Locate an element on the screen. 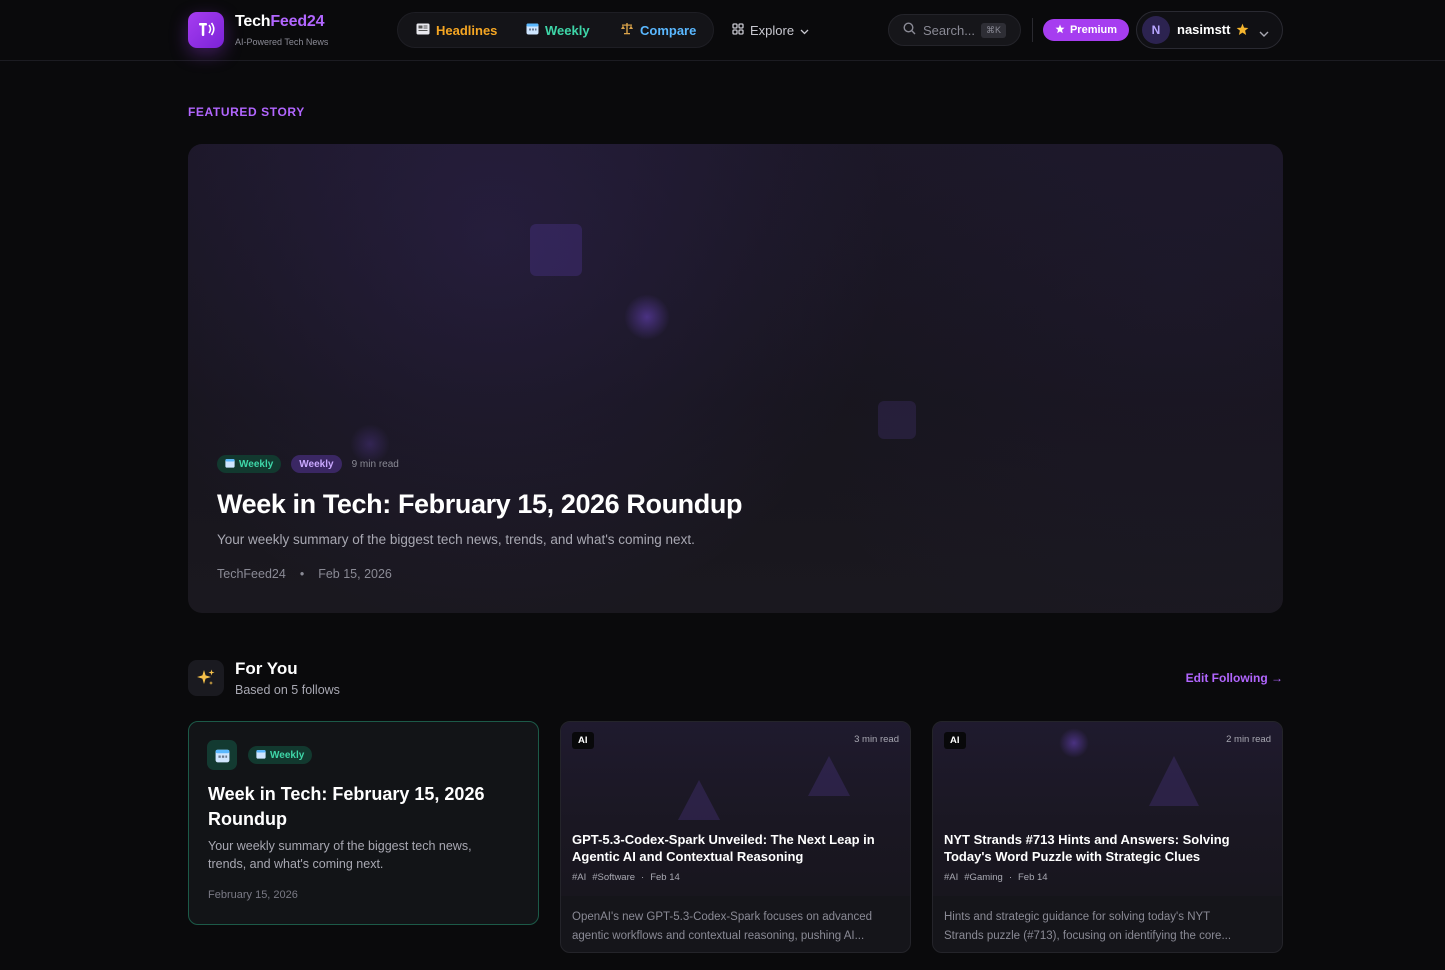 The height and width of the screenshot is (970, 1445). story-card-meta: #AI #Software · Feb 14 is located at coordinates (626, 877).